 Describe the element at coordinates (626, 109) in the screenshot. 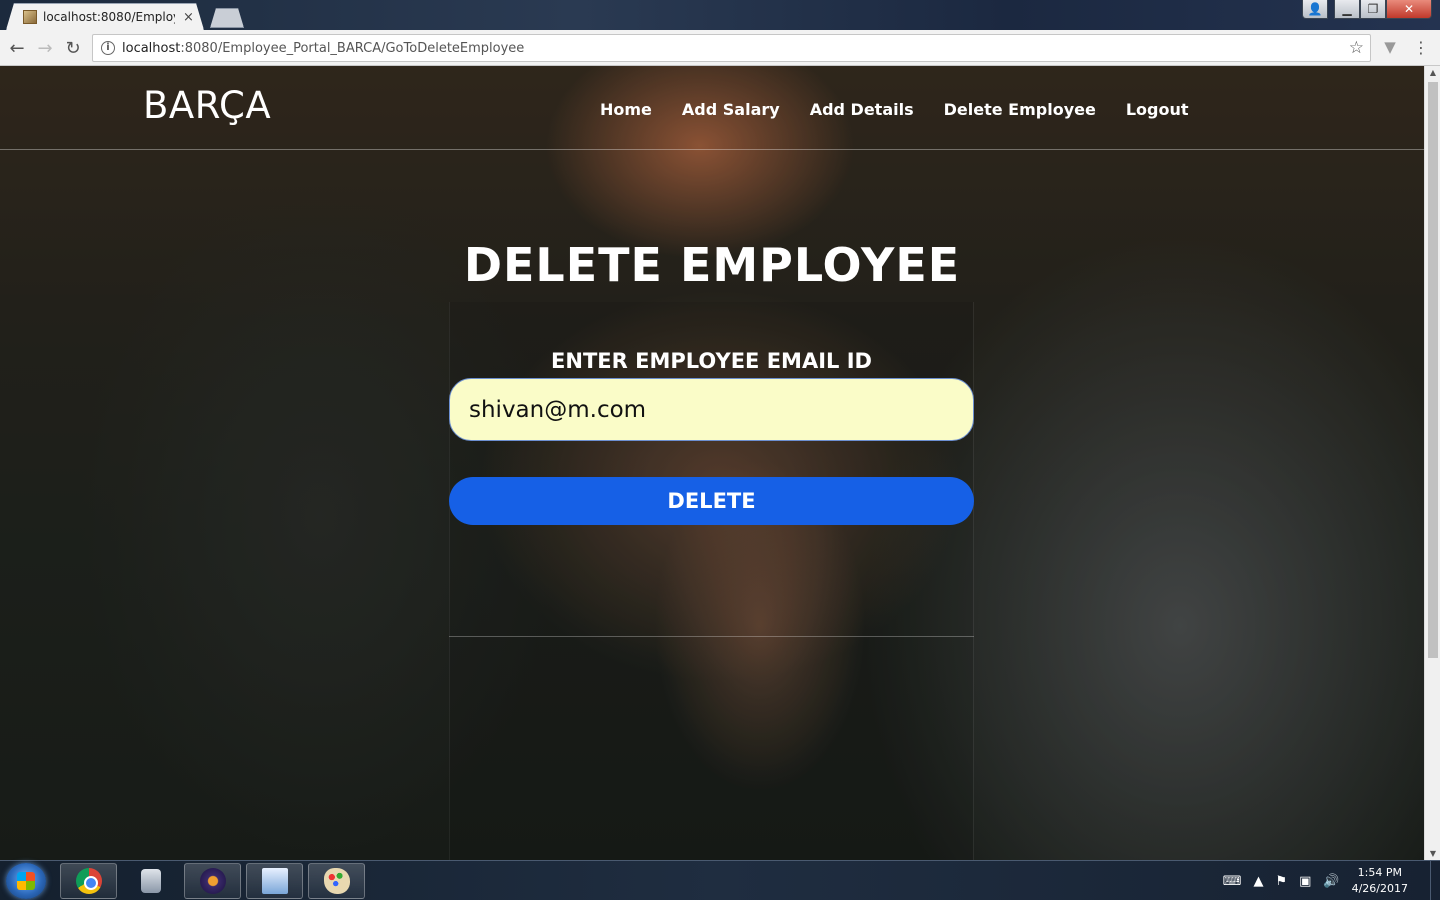

I see `nav-home: Home` at that location.